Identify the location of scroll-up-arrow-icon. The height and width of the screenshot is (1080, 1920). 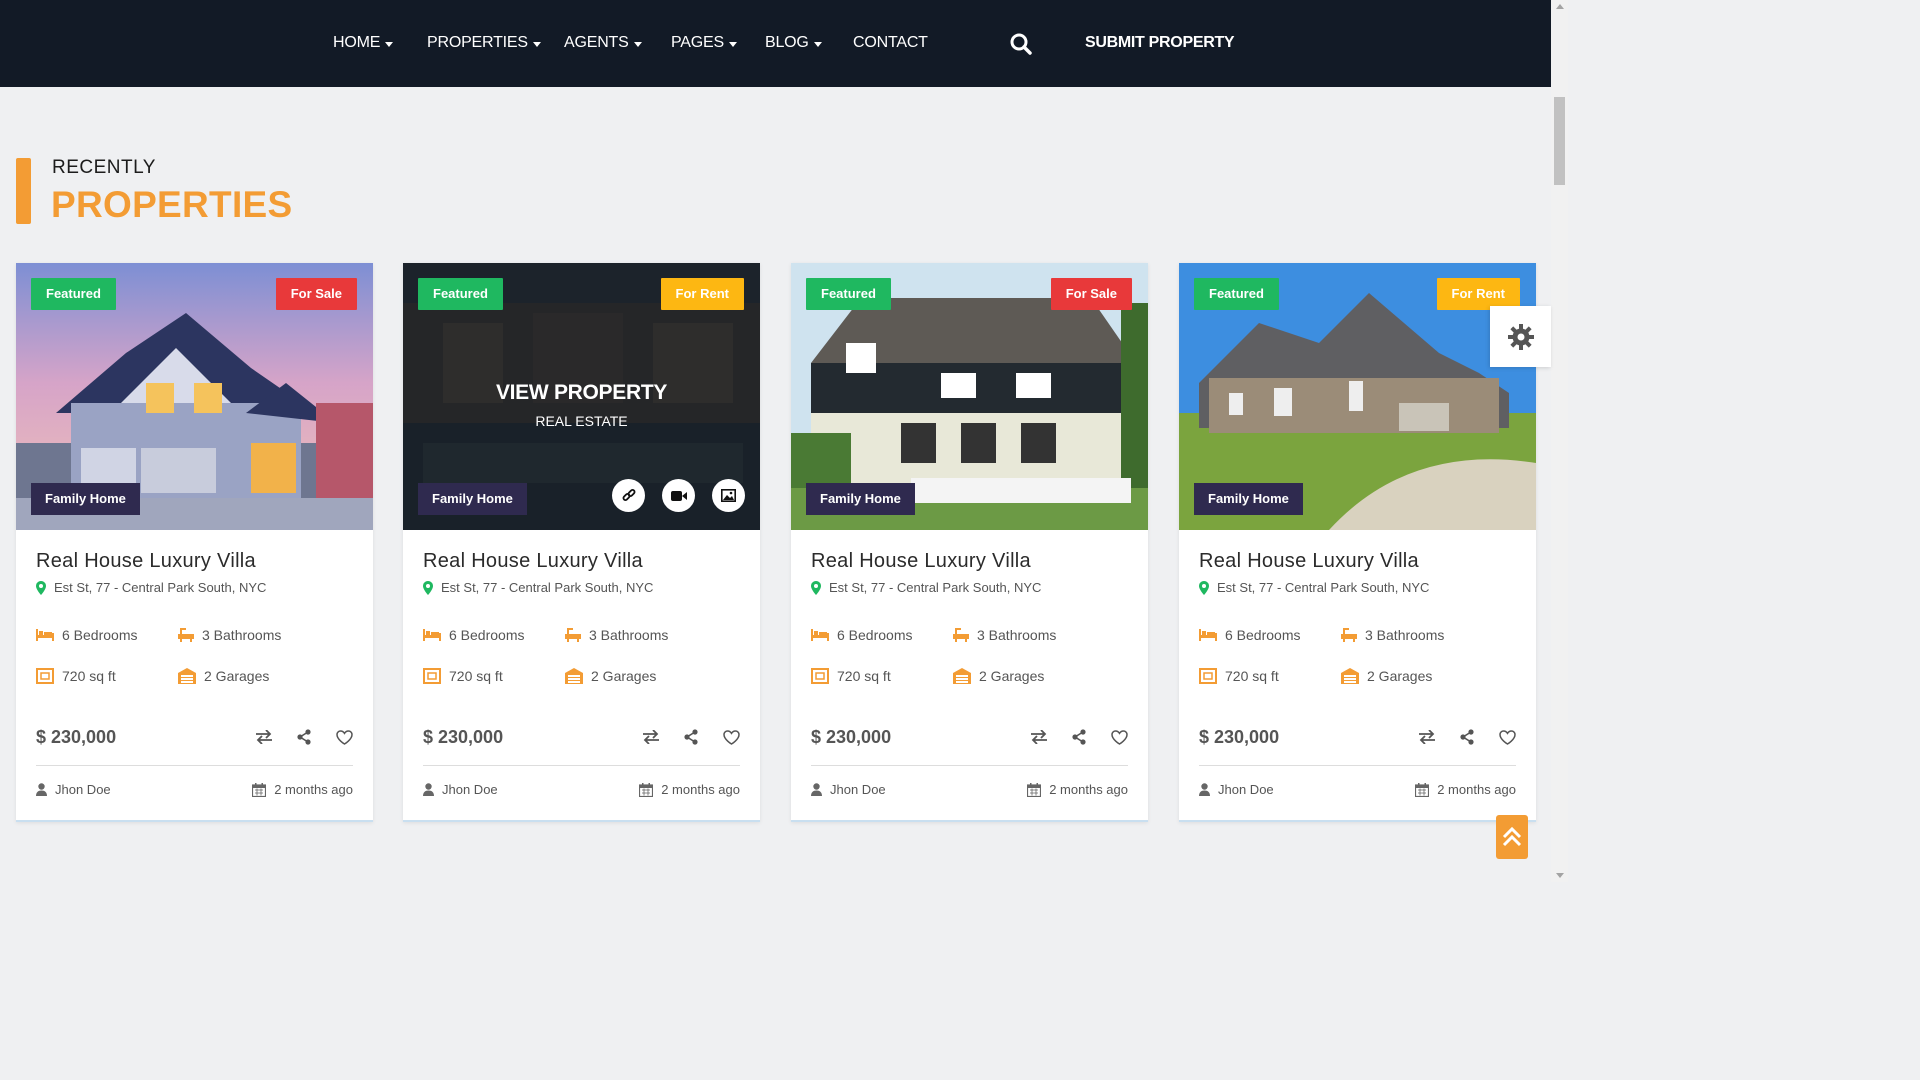
(1560, 6).